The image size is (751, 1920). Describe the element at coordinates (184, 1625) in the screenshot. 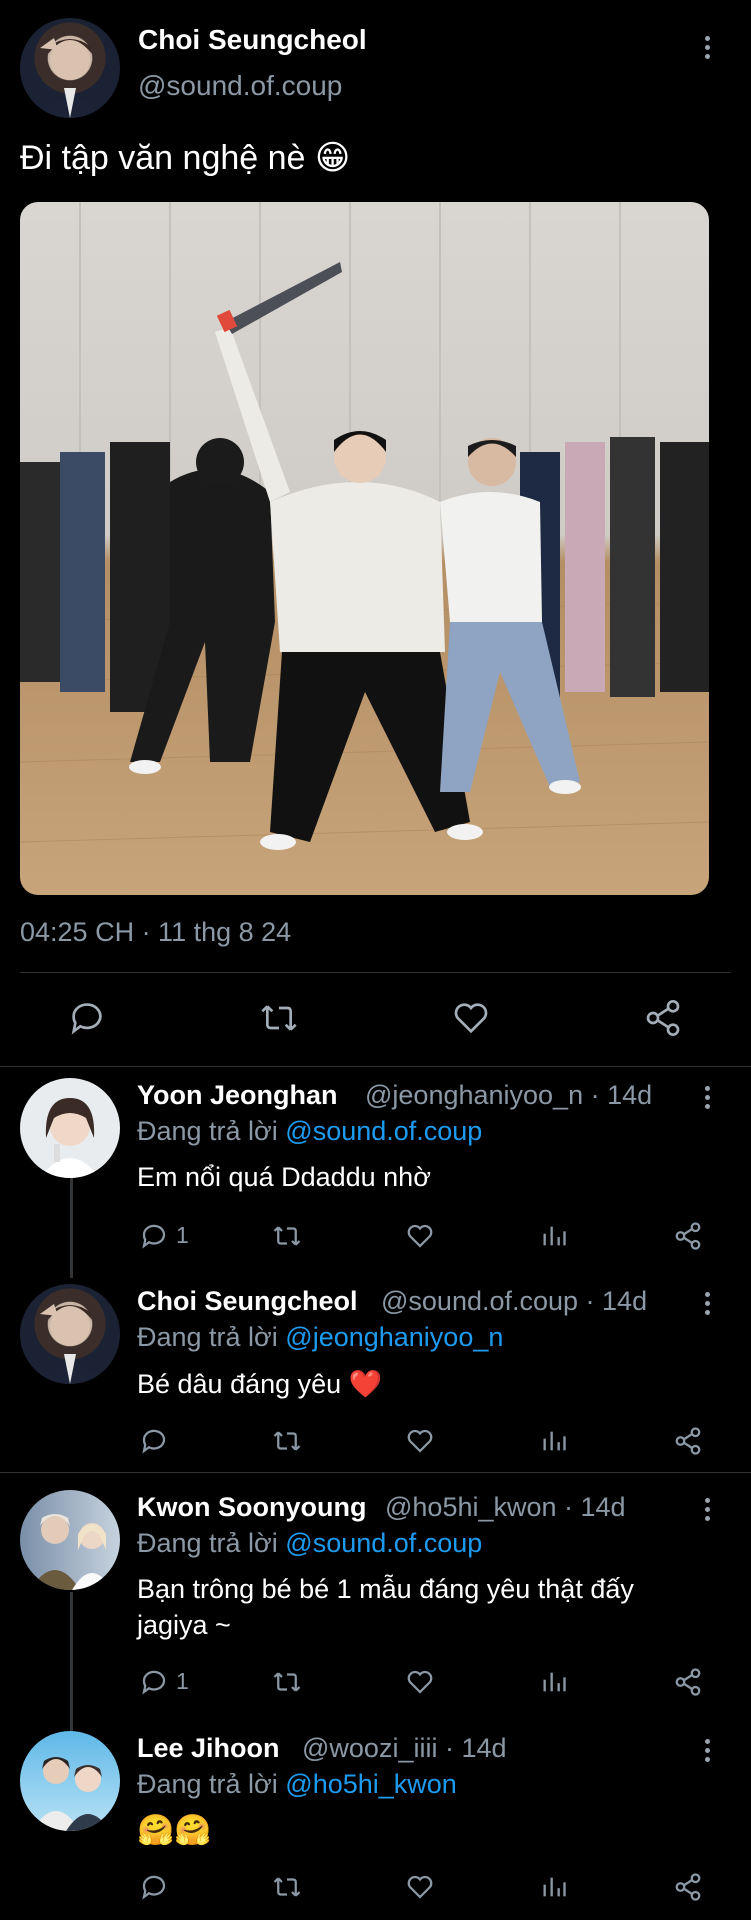

I see `reply-text-line-2: jagiya ~` at that location.